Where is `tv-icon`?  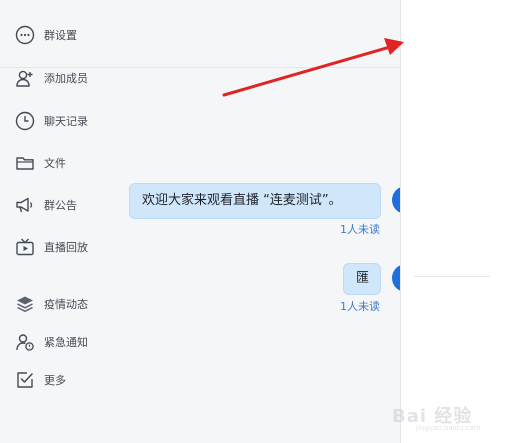
tv-icon is located at coordinates (25, 247).